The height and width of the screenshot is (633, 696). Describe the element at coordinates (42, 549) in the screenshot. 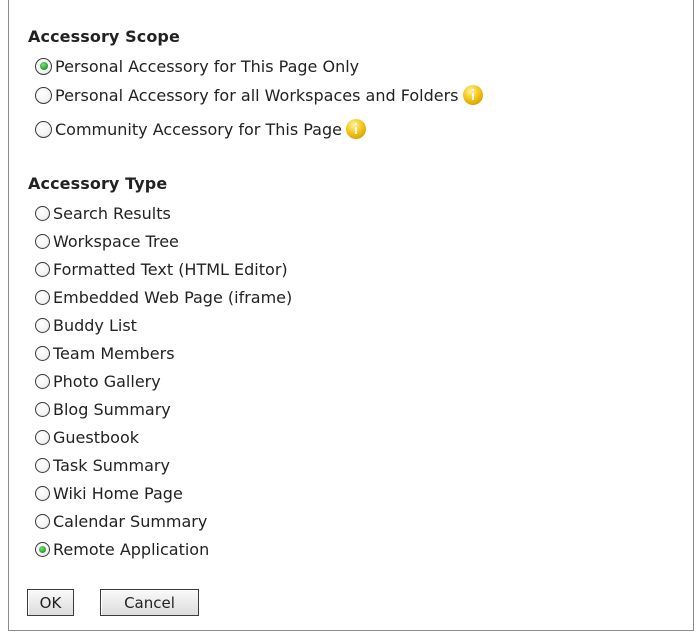

I see `radio-type-remote-application` at that location.